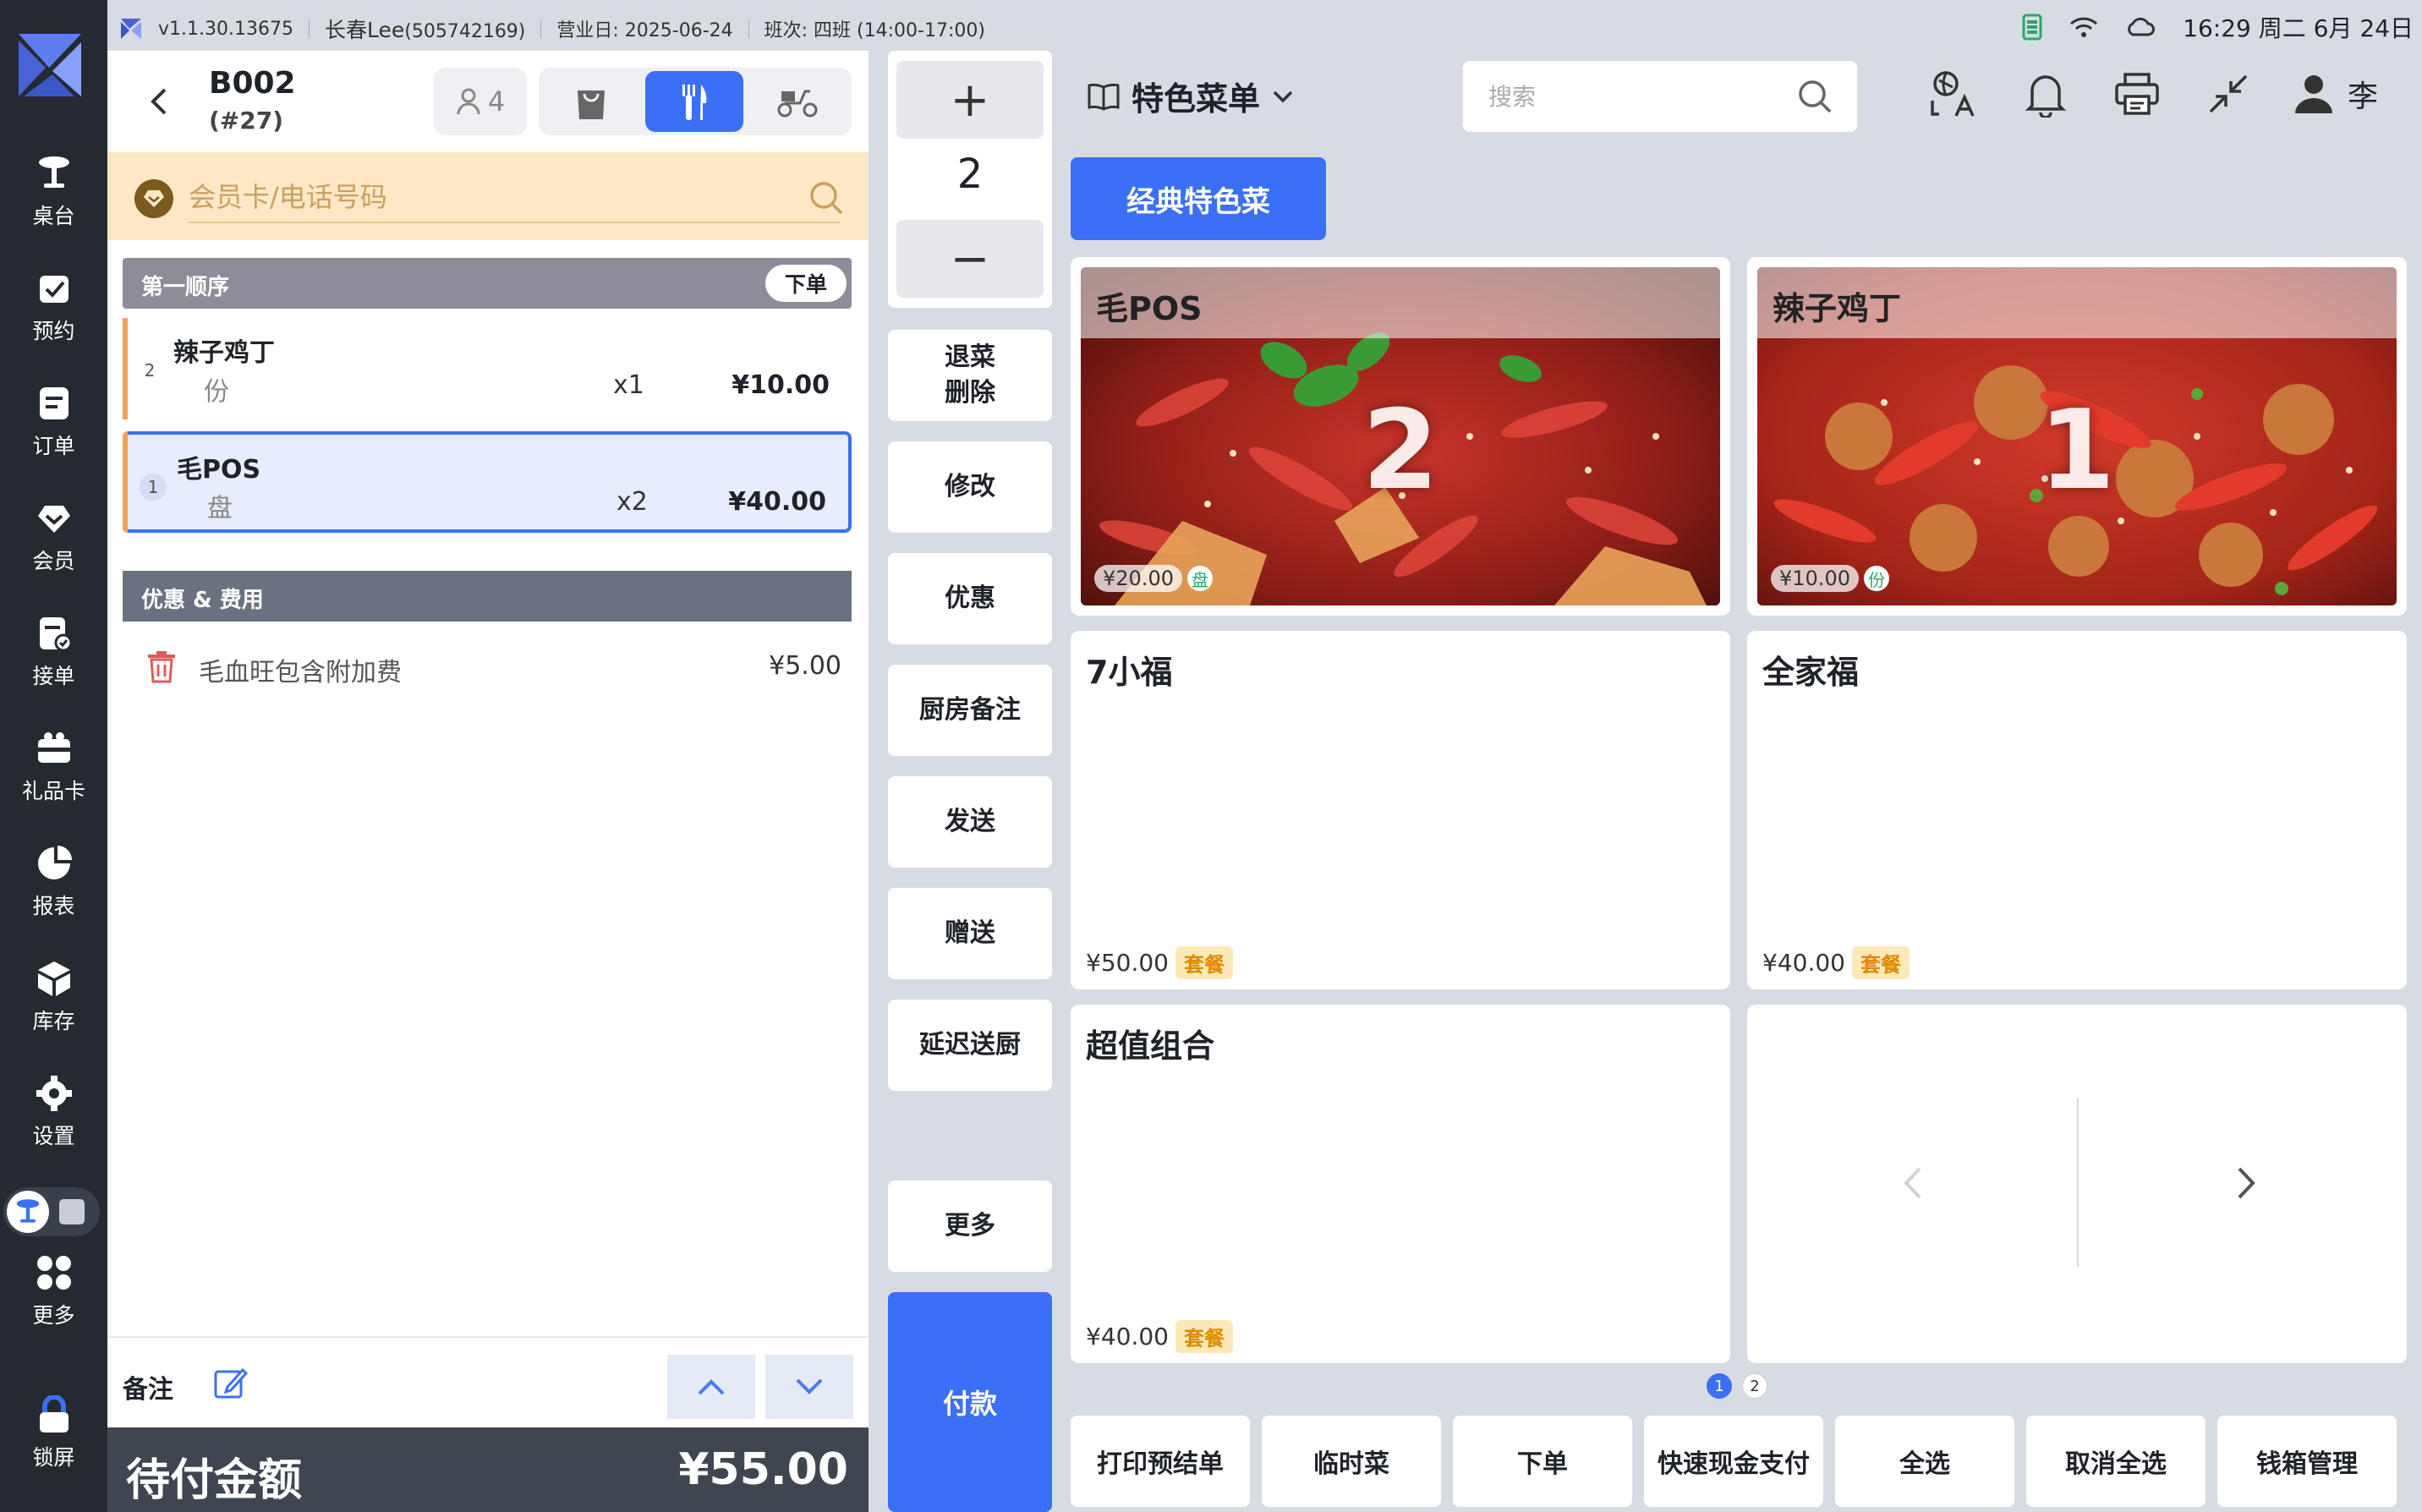 The height and width of the screenshot is (1512, 2422). Describe the element at coordinates (214, 1480) in the screenshot. I see `total-label: 待付金额` at that location.